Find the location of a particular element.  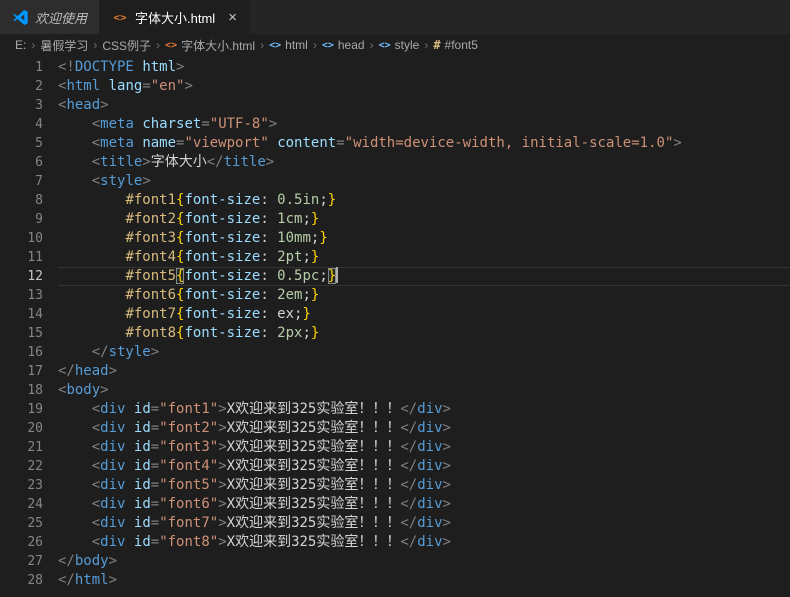

tab-welcome: 欢迎使用 is located at coordinates (50, 17).